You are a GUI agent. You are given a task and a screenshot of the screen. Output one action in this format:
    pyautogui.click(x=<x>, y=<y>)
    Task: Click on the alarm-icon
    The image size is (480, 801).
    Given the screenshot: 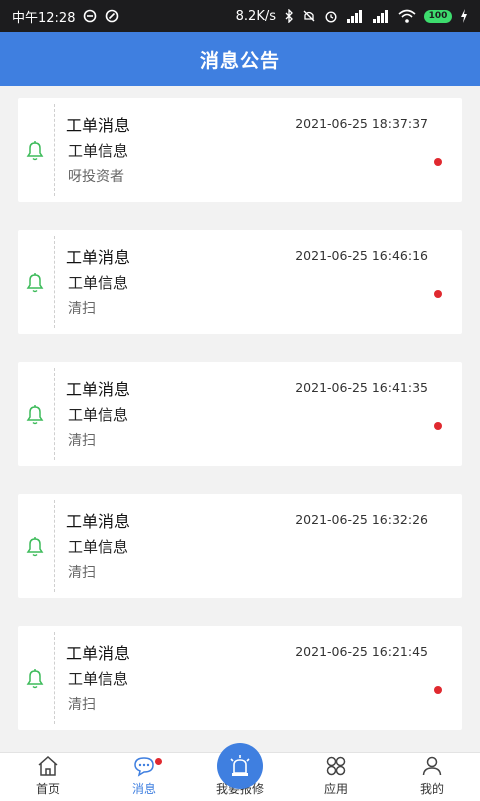 What is the action you would take?
    pyautogui.click(x=331, y=17)
    